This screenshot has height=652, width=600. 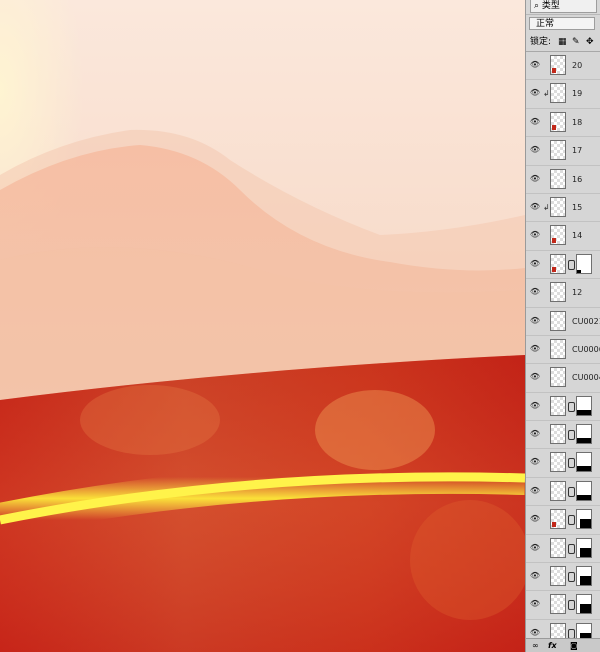 I want to click on layer-row: 👁︎ CU0004, so click(x=563, y=378).